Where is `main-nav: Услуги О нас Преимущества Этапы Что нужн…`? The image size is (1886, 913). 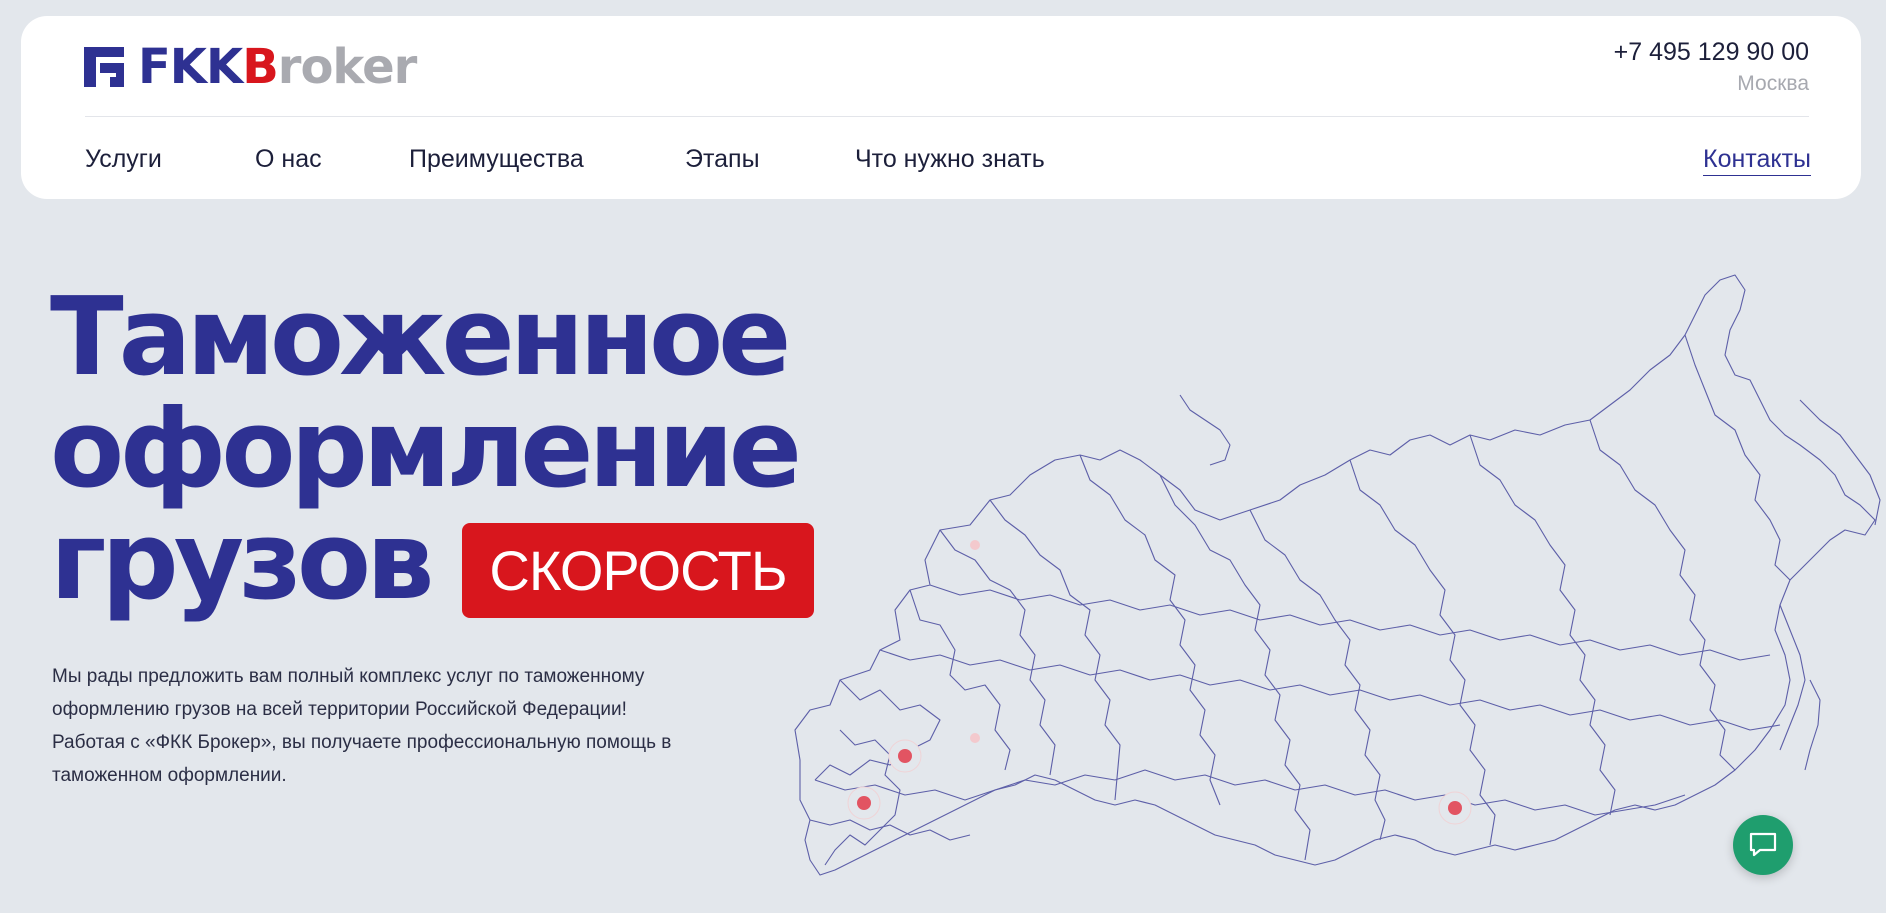
main-nav: Услуги О нас Преимущества Этапы Что нужн… is located at coordinates (941, 165).